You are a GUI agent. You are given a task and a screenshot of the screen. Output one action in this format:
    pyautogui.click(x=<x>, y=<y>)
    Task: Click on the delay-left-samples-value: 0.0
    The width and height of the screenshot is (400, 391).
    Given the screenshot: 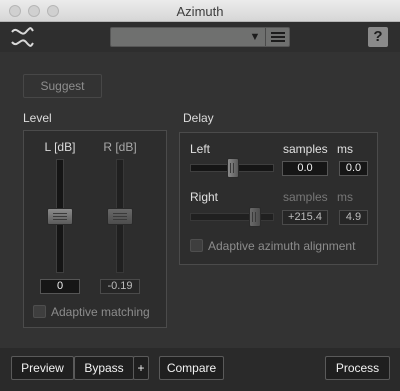 What is the action you would take?
    pyautogui.click(x=305, y=168)
    